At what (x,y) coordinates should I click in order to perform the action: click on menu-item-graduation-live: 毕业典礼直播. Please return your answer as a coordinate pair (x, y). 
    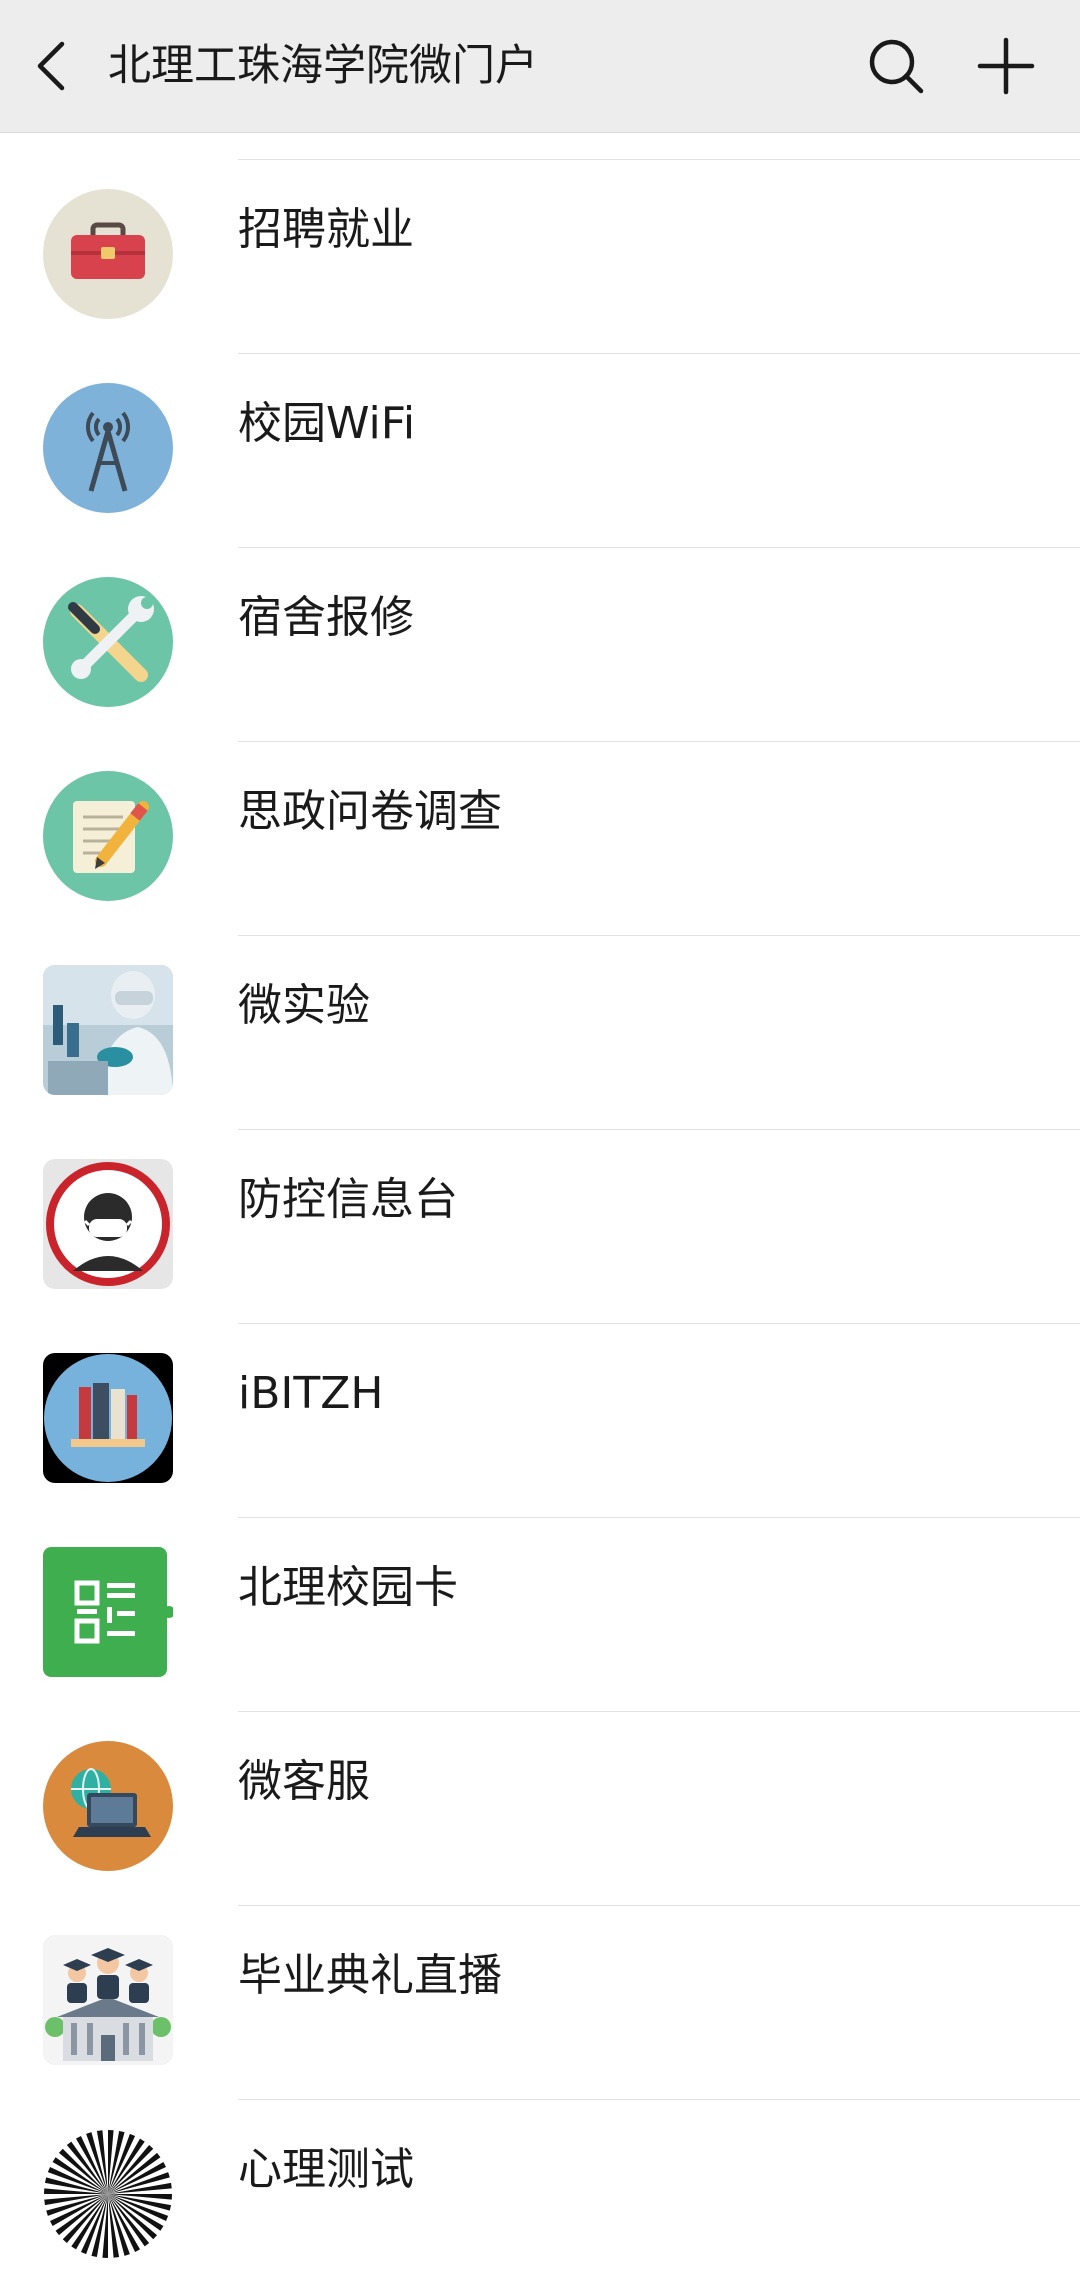
    Looking at the image, I should click on (540, 2003).